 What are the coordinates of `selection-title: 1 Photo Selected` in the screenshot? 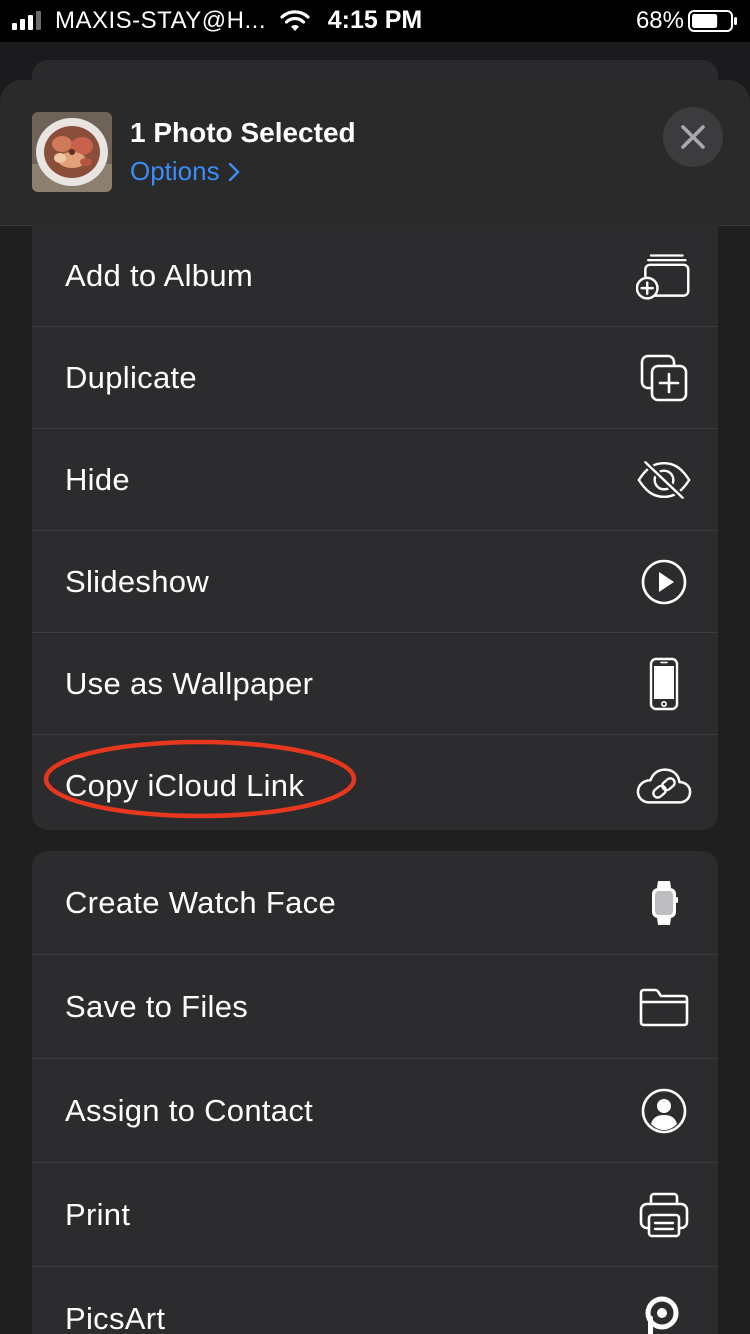 It's located at (243, 132).